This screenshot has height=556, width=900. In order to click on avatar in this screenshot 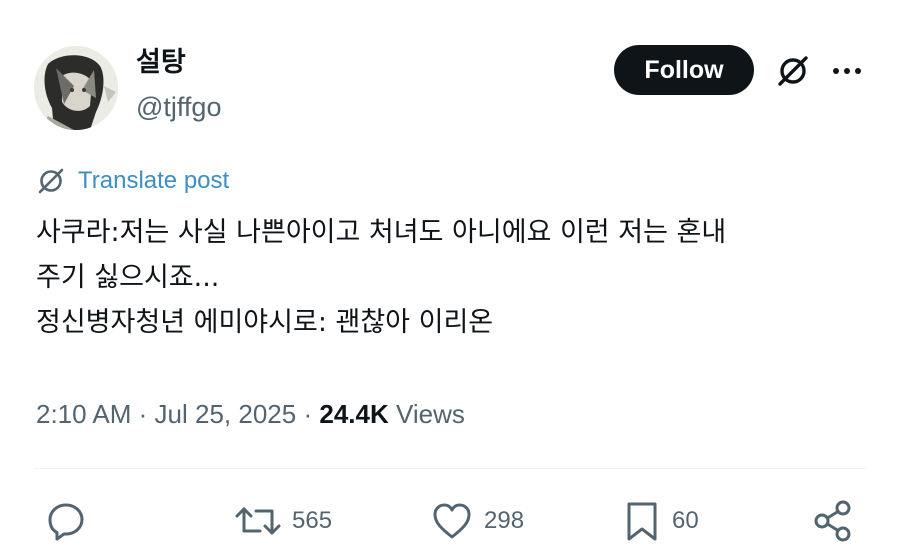, I will do `click(76, 88)`.